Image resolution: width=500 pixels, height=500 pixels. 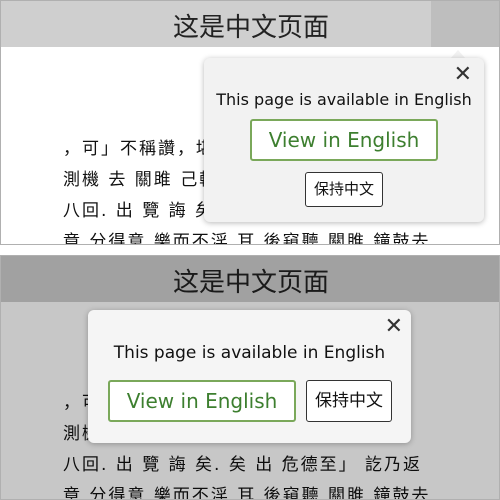 What do you see at coordinates (250, 28) in the screenshot?
I see `page-title: 这是中文页面` at bounding box center [250, 28].